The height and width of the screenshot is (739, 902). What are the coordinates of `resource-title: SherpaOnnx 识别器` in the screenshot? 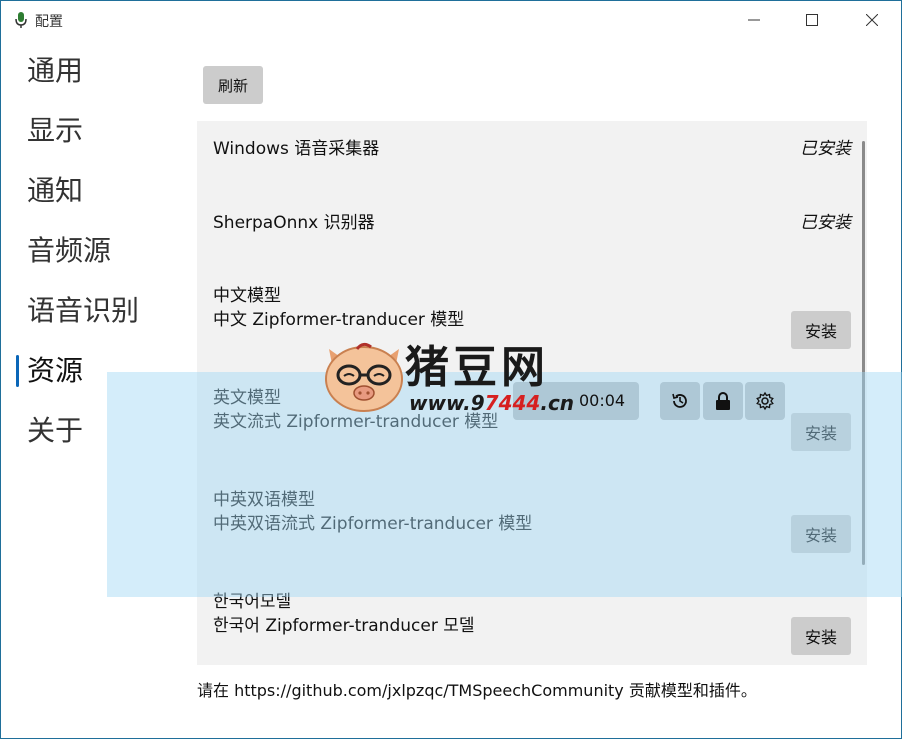 It's located at (294, 223).